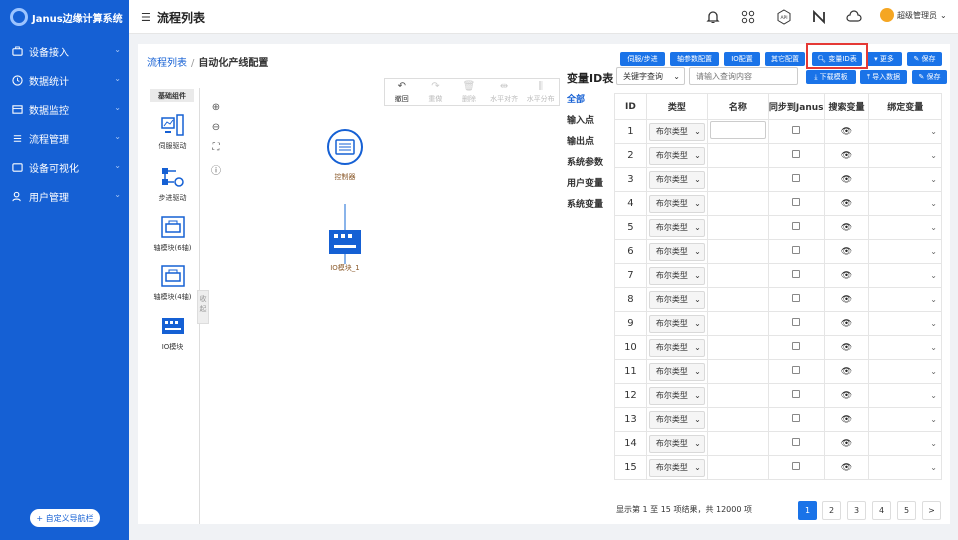  Describe the element at coordinates (591, 102) in the screenshot. I see `category-all: 全部` at that location.